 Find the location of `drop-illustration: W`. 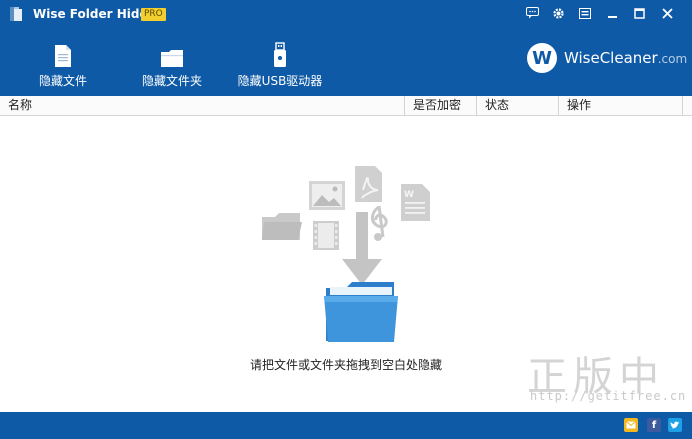

drop-illustration: W is located at coordinates (346, 254).